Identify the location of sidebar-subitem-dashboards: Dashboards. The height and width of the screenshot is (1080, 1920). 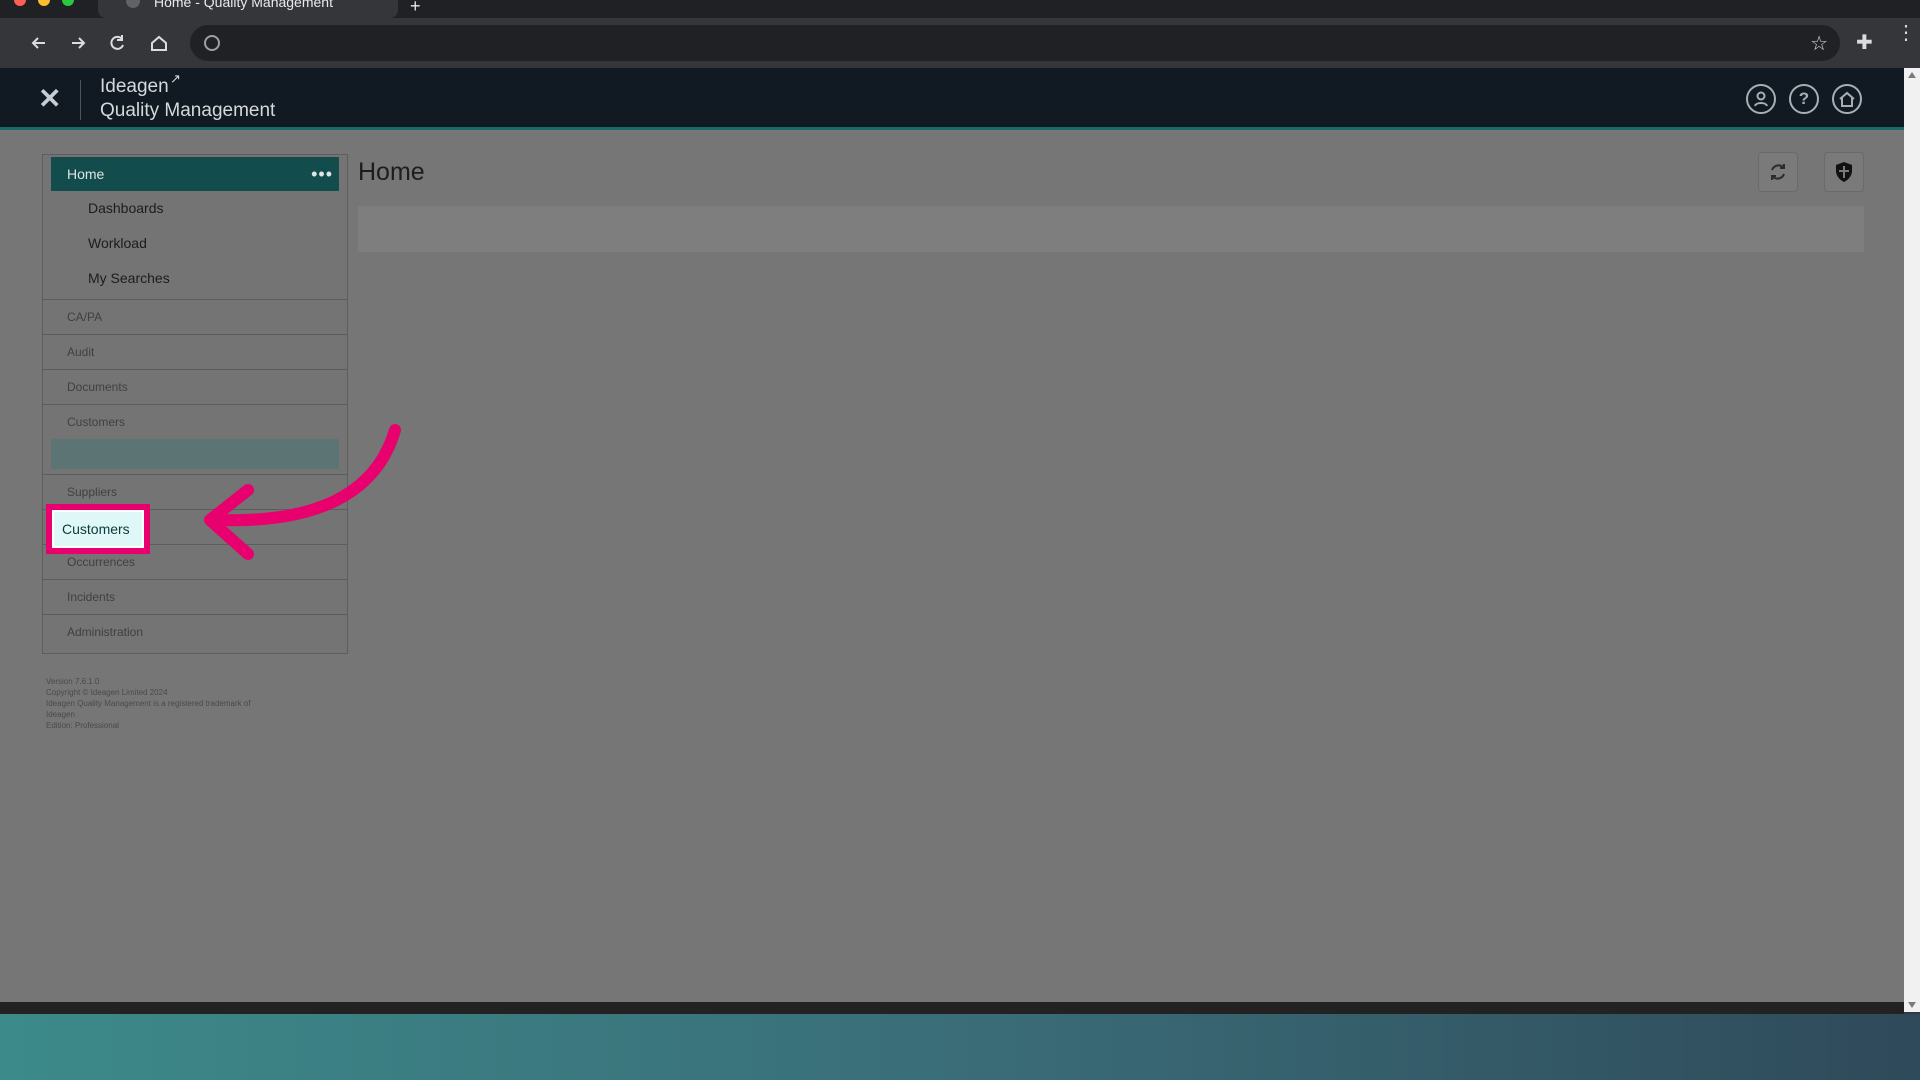
(126, 208).